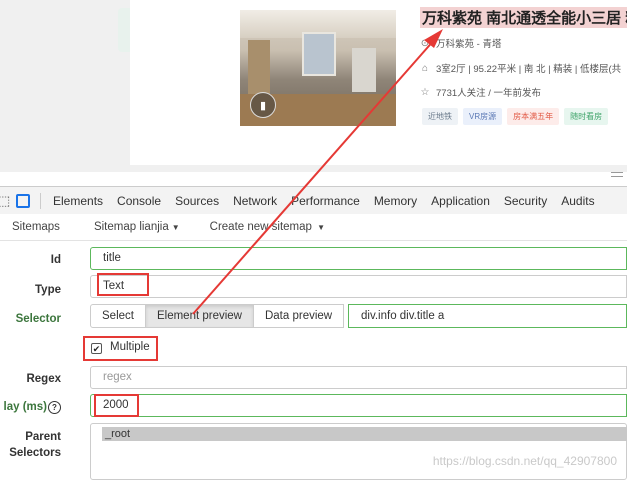 Image resolution: width=627 pixels, height=480 pixels. What do you see at coordinates (5, 201) in the screenshot?
I see `inspect-icon: ⬚` at bounding box center [5, 201].